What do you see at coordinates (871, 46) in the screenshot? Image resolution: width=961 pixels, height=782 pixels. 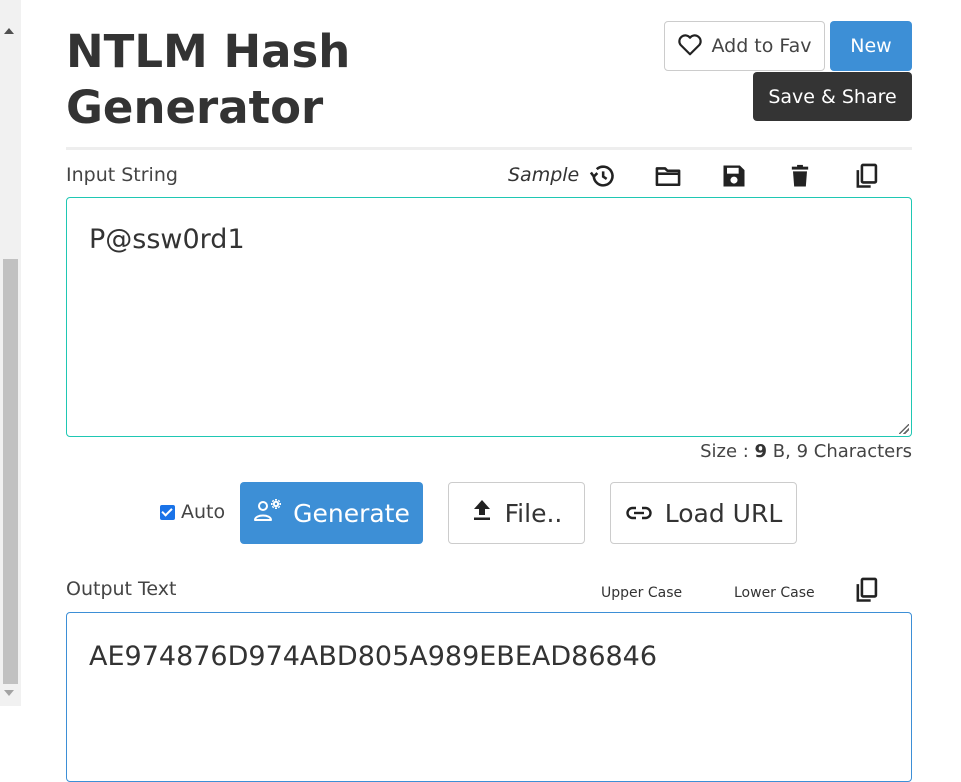 I see `new-button: New` at bounding box center [871, 46].